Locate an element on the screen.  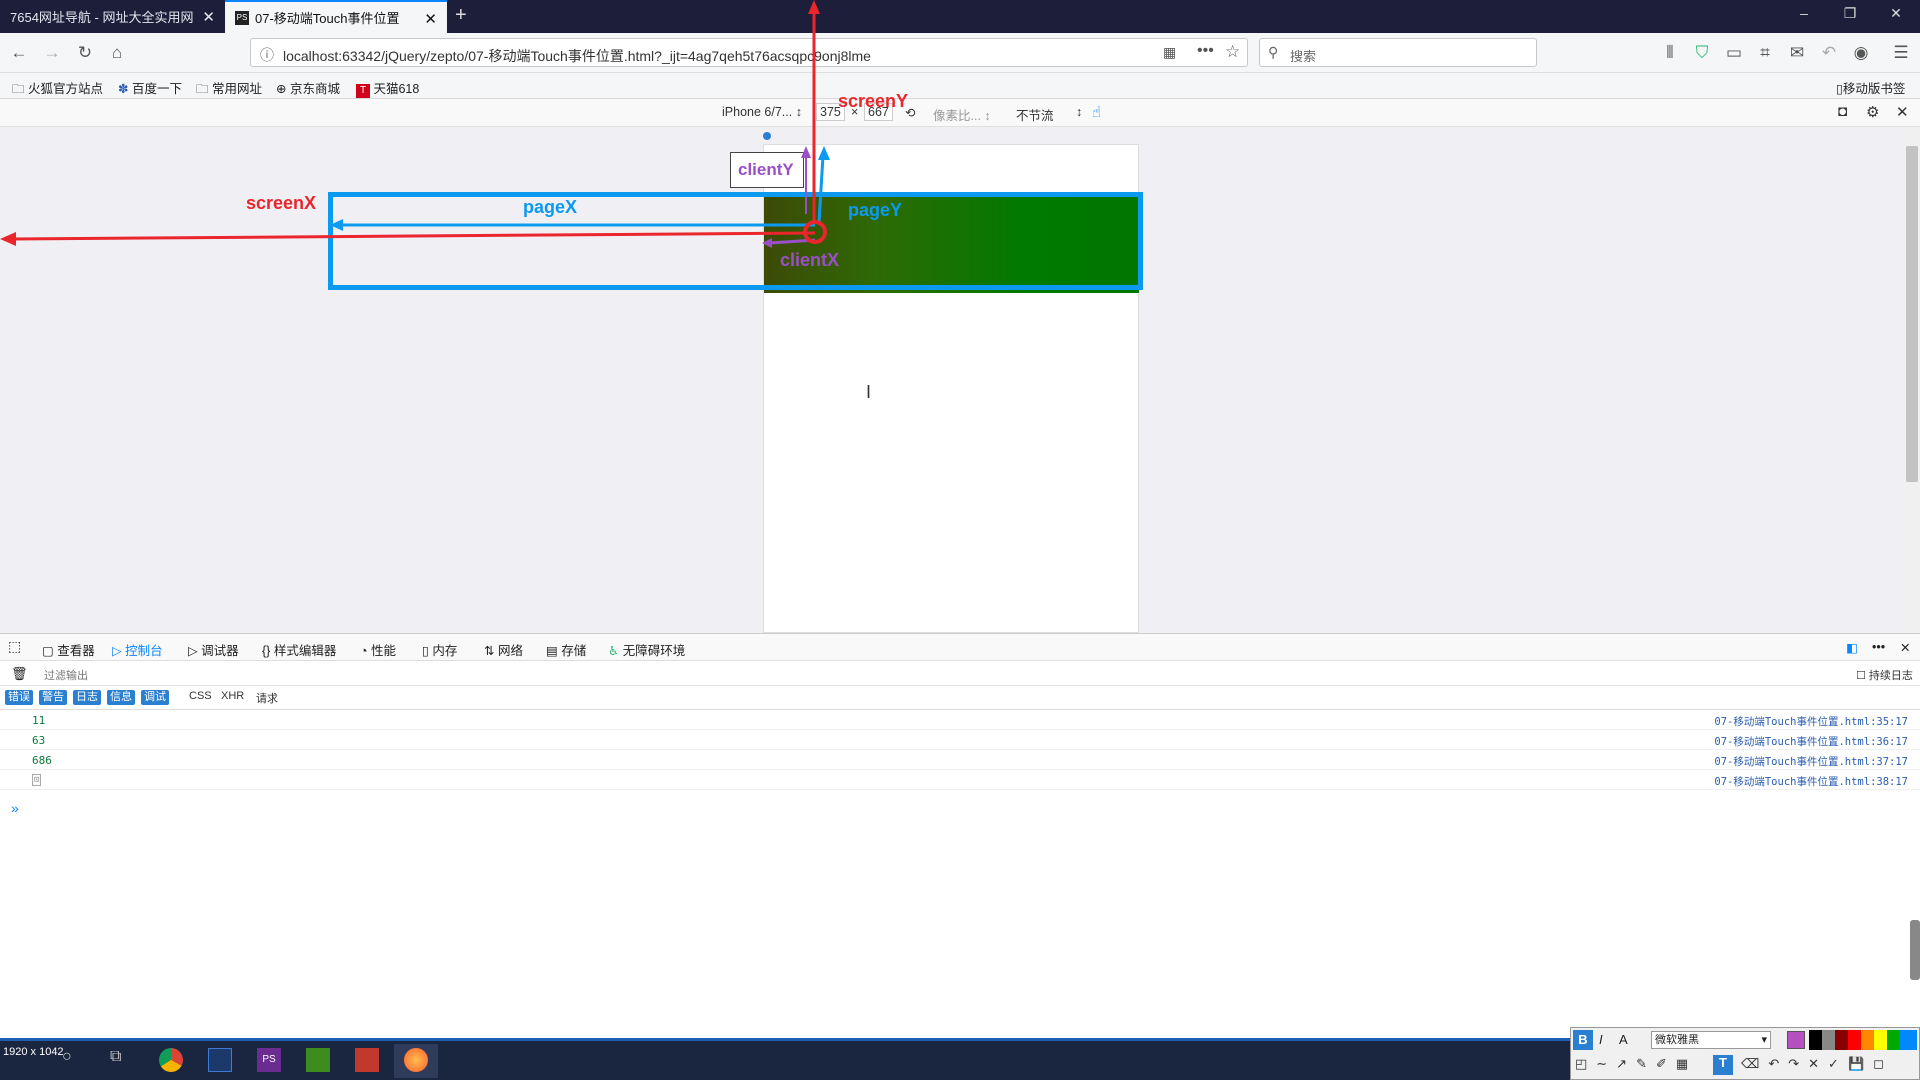
italic-button: I is located at coordinates (1601, 1039).